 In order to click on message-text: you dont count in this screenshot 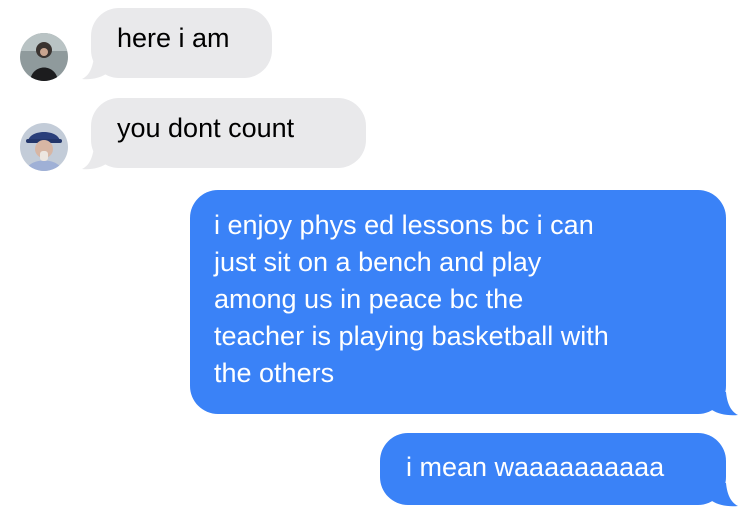, I will do `click(206, 128)`.